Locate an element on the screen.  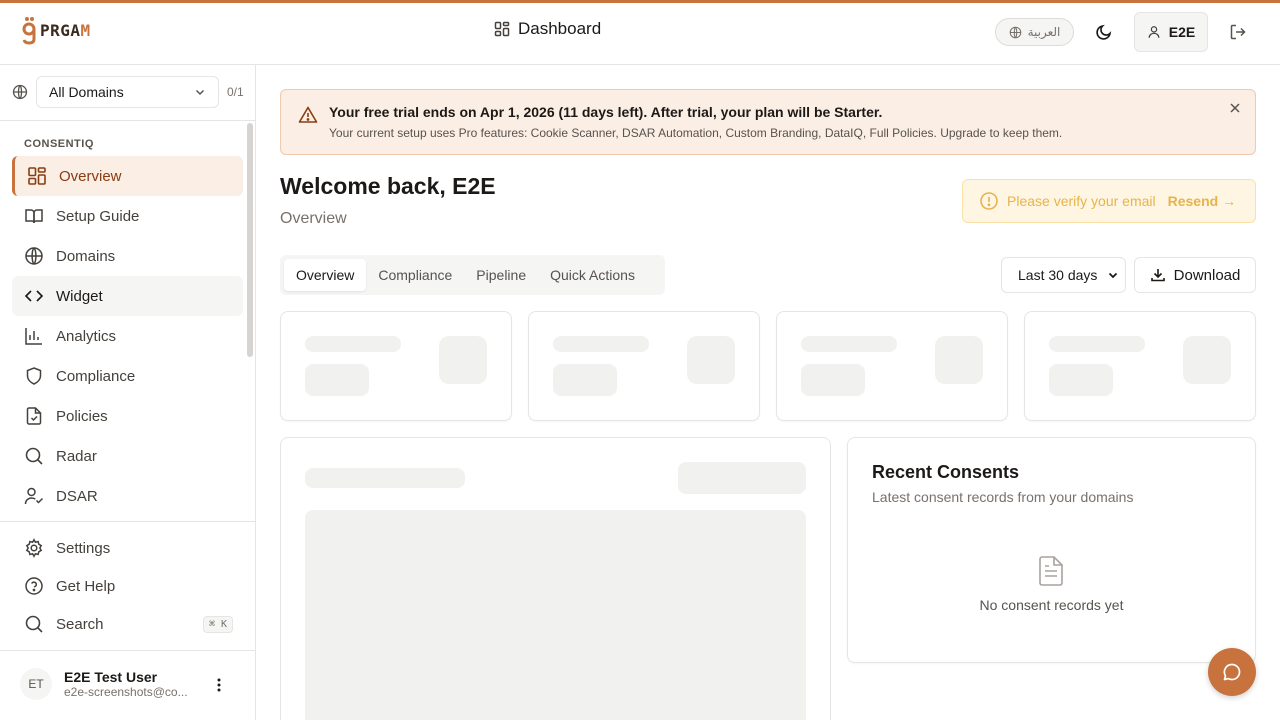
logo: PRGAM is located at coordinates (56, 30).